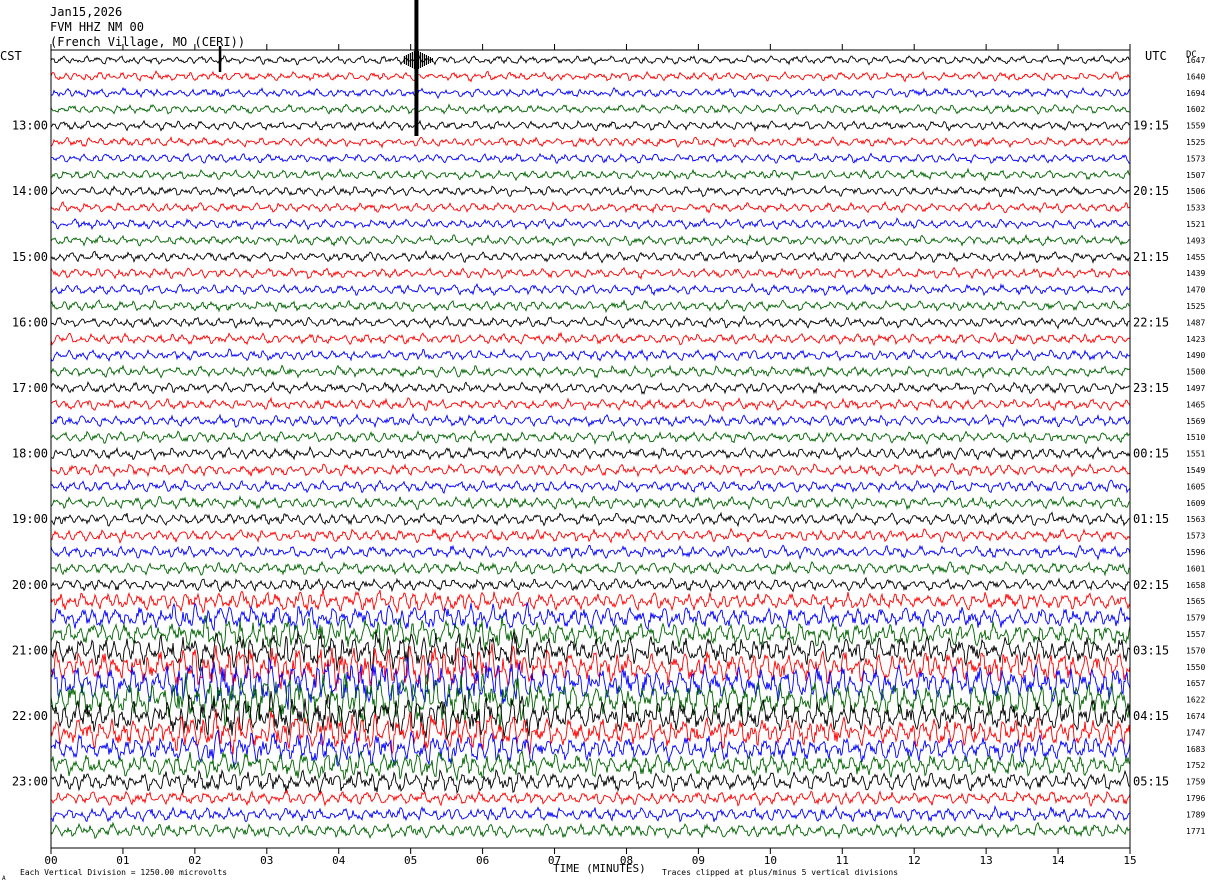  I want to click on x-tick-label: 11, so click(842, 860).